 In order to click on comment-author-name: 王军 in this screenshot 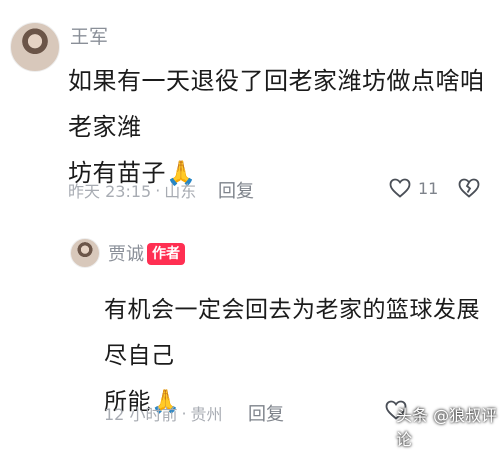, I will do `click(89, 35)`.